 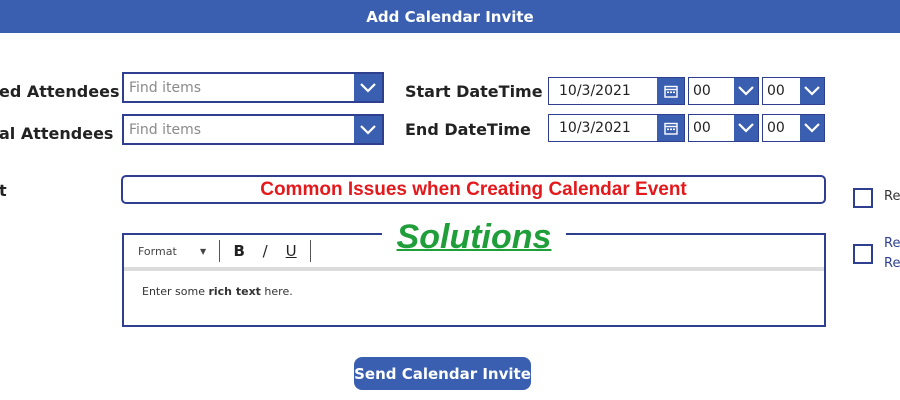 I want to click on end-date-picker: 10/3/2021, so click(x=616, y=128).